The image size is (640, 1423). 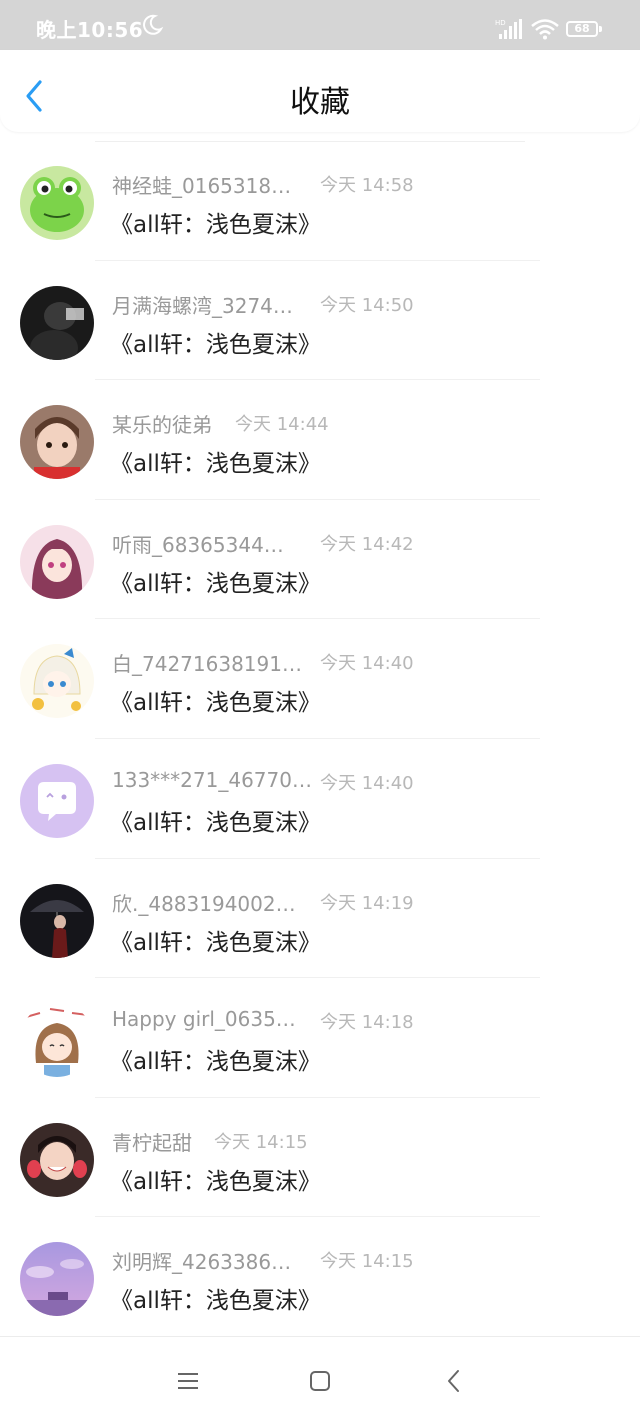 What do you see at coordinates (367, 305) in the screenshot?
I see `timestamp: 今天 14:50` at bounding box center [367, 305].